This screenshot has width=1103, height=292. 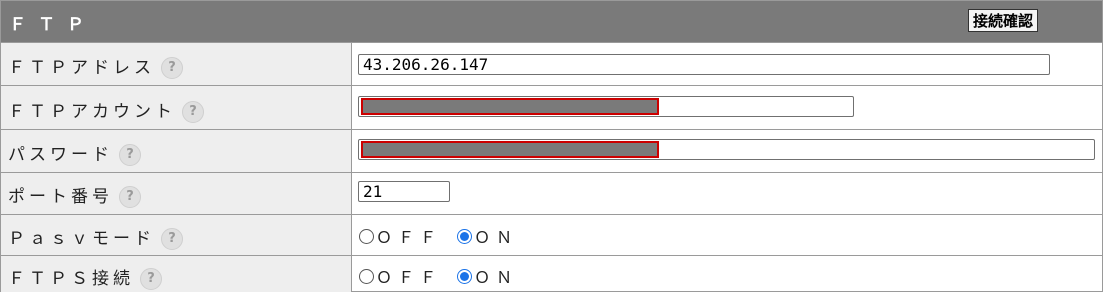 What do you see at coordinates (52, 25) in the screenshot?
I see `section-title: ＦＴＰ` at bounding box center [52, 25].